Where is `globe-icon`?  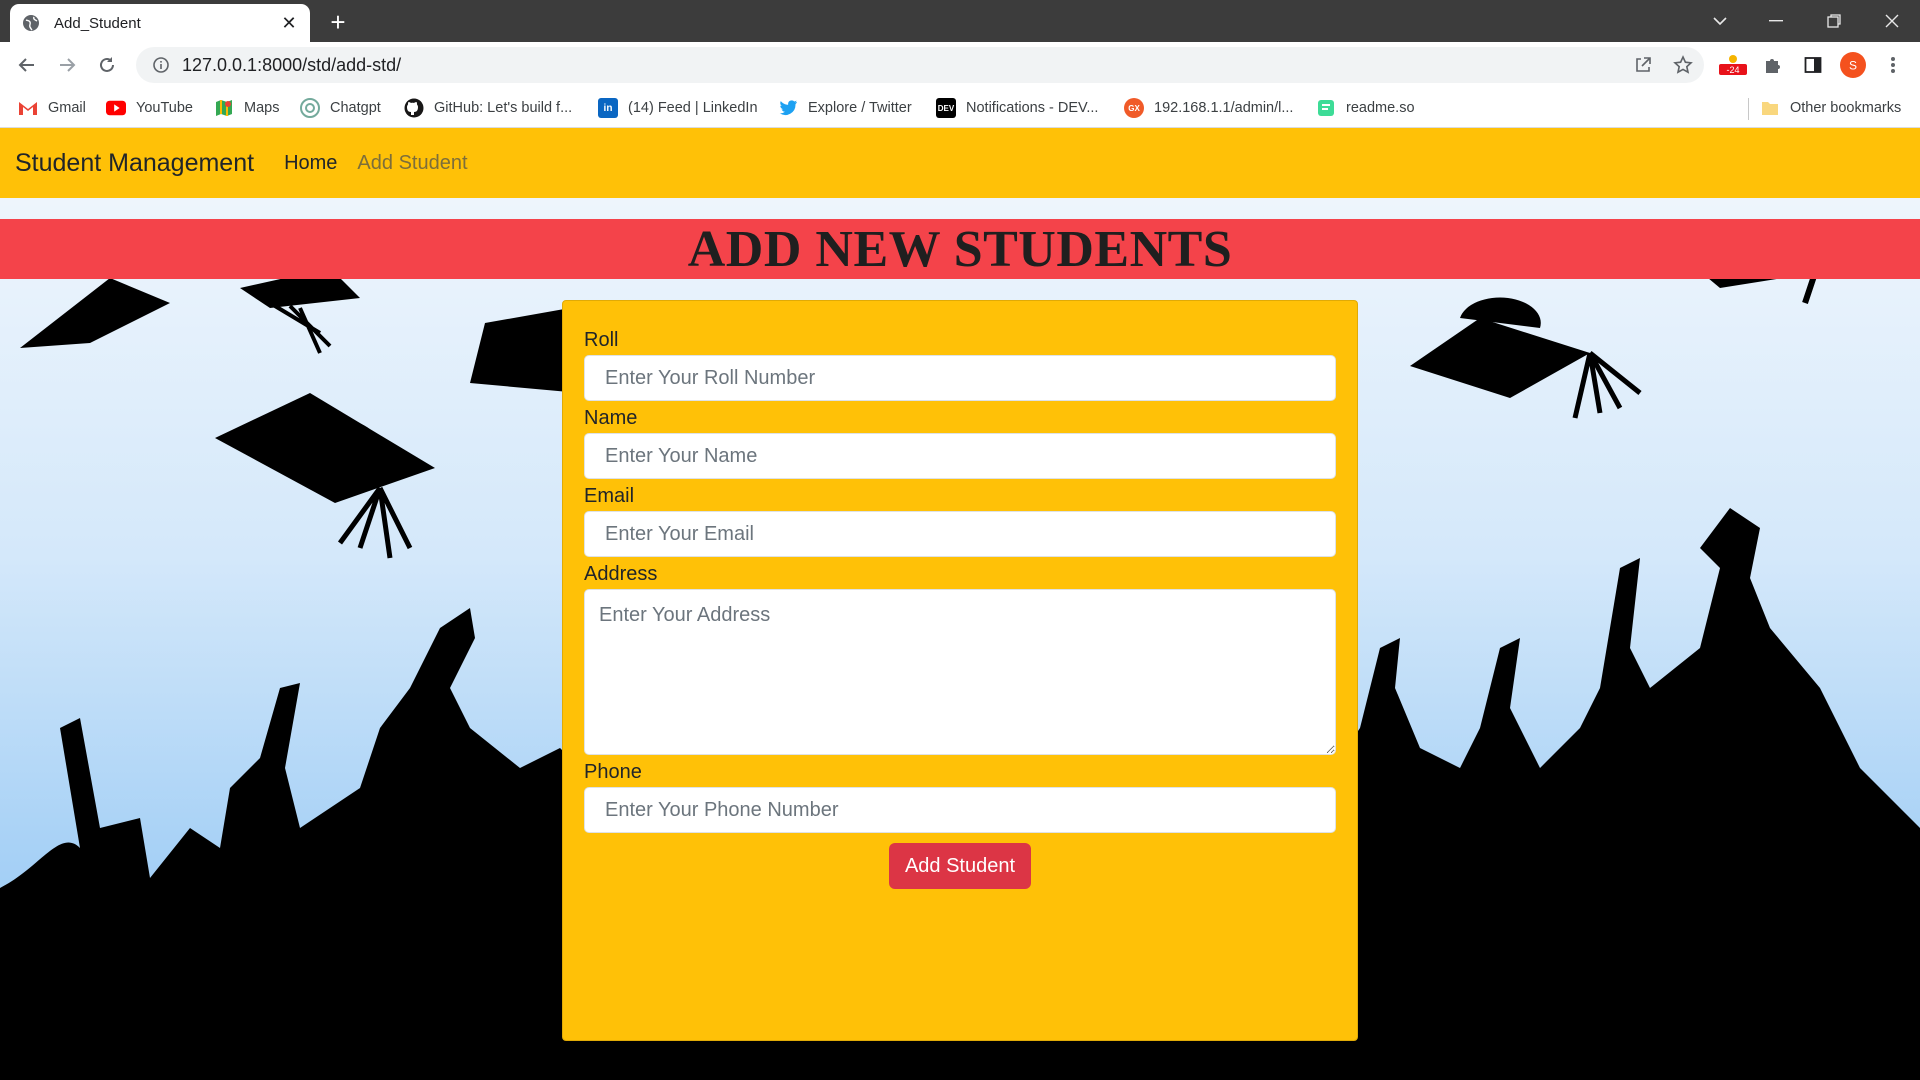
globe-icon is located at coordinates (31, 23).